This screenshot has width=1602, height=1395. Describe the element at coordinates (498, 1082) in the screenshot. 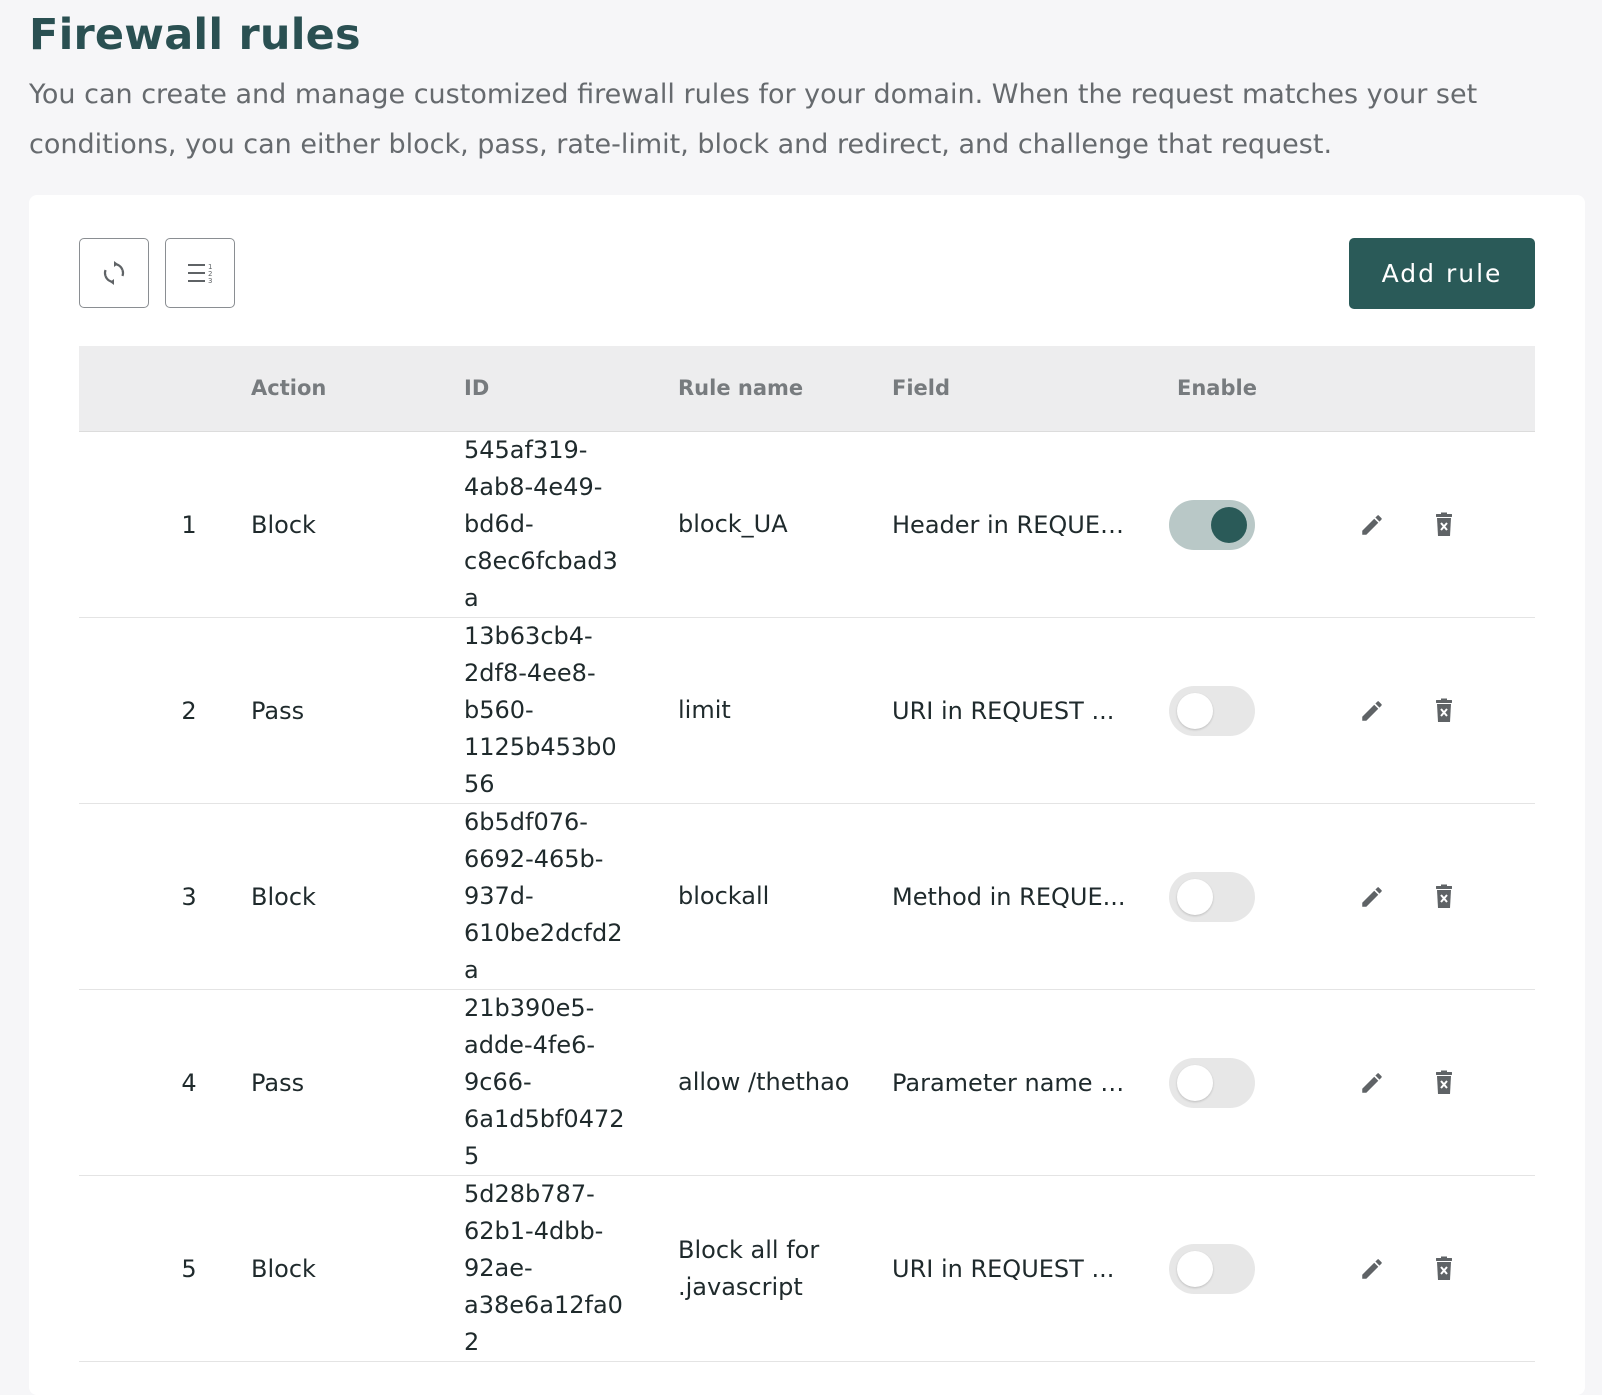

I see `row-id-line: 9c66-` at that location.